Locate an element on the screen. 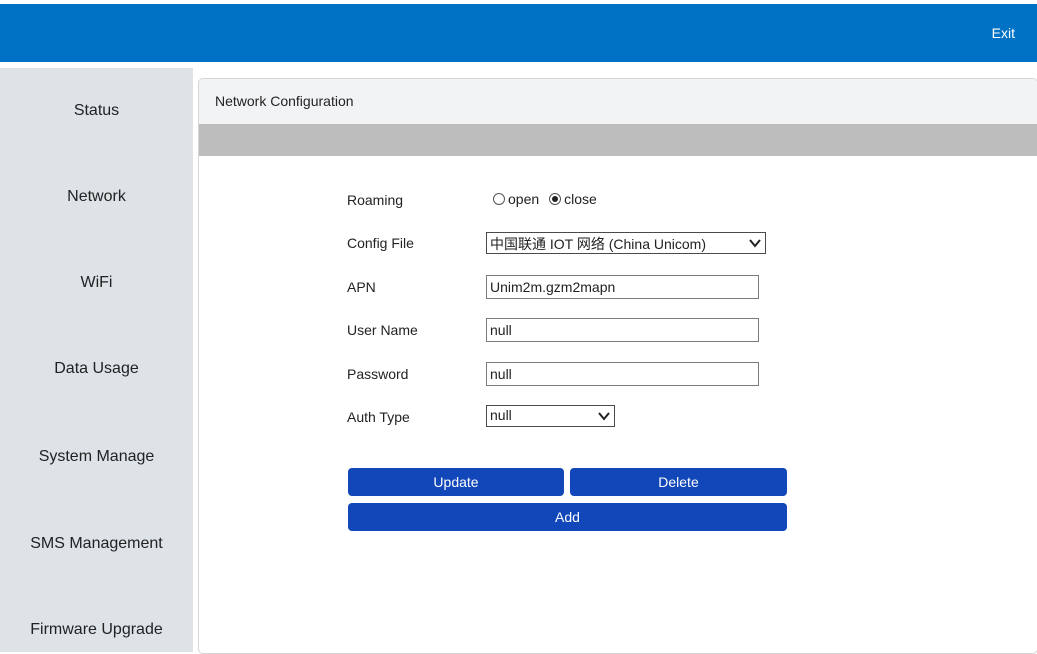 The image size is (1037, 654). config-file-select: 中国联通 IOT 网络 (China Unicom) is located at coordinates (626, 243).